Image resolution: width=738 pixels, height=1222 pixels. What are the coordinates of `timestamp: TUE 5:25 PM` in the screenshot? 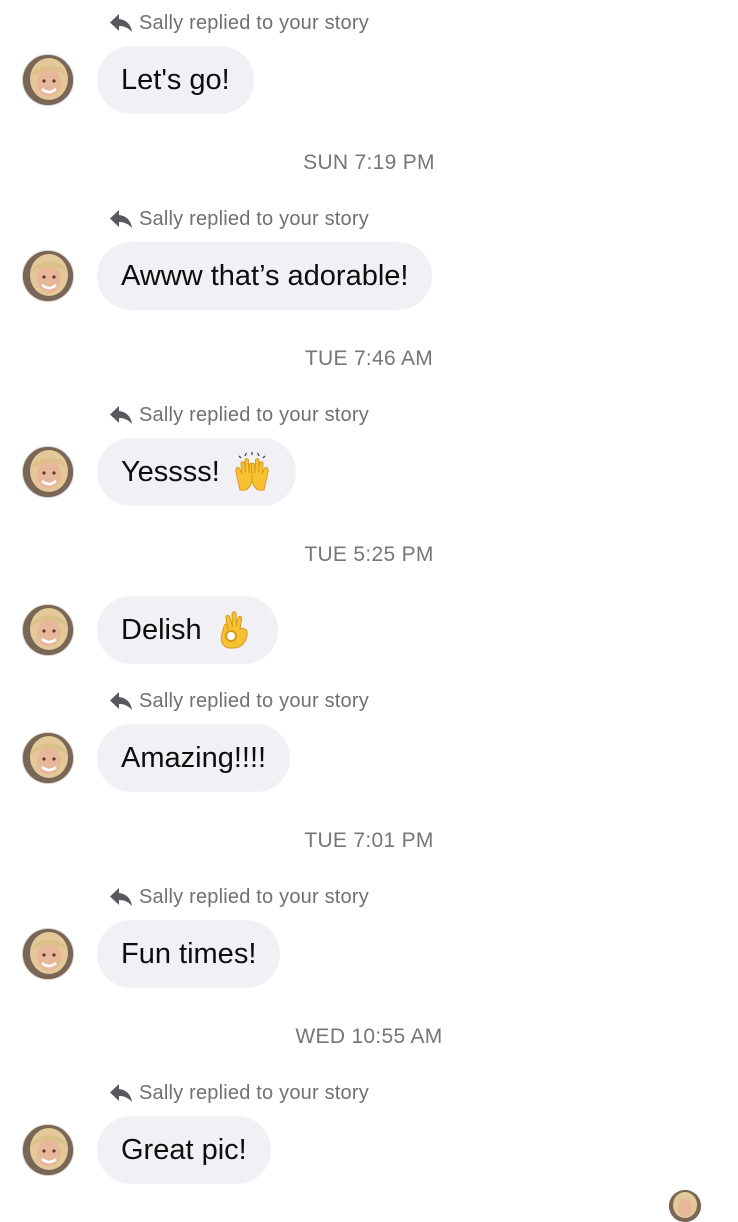 It's located at (369, 554).